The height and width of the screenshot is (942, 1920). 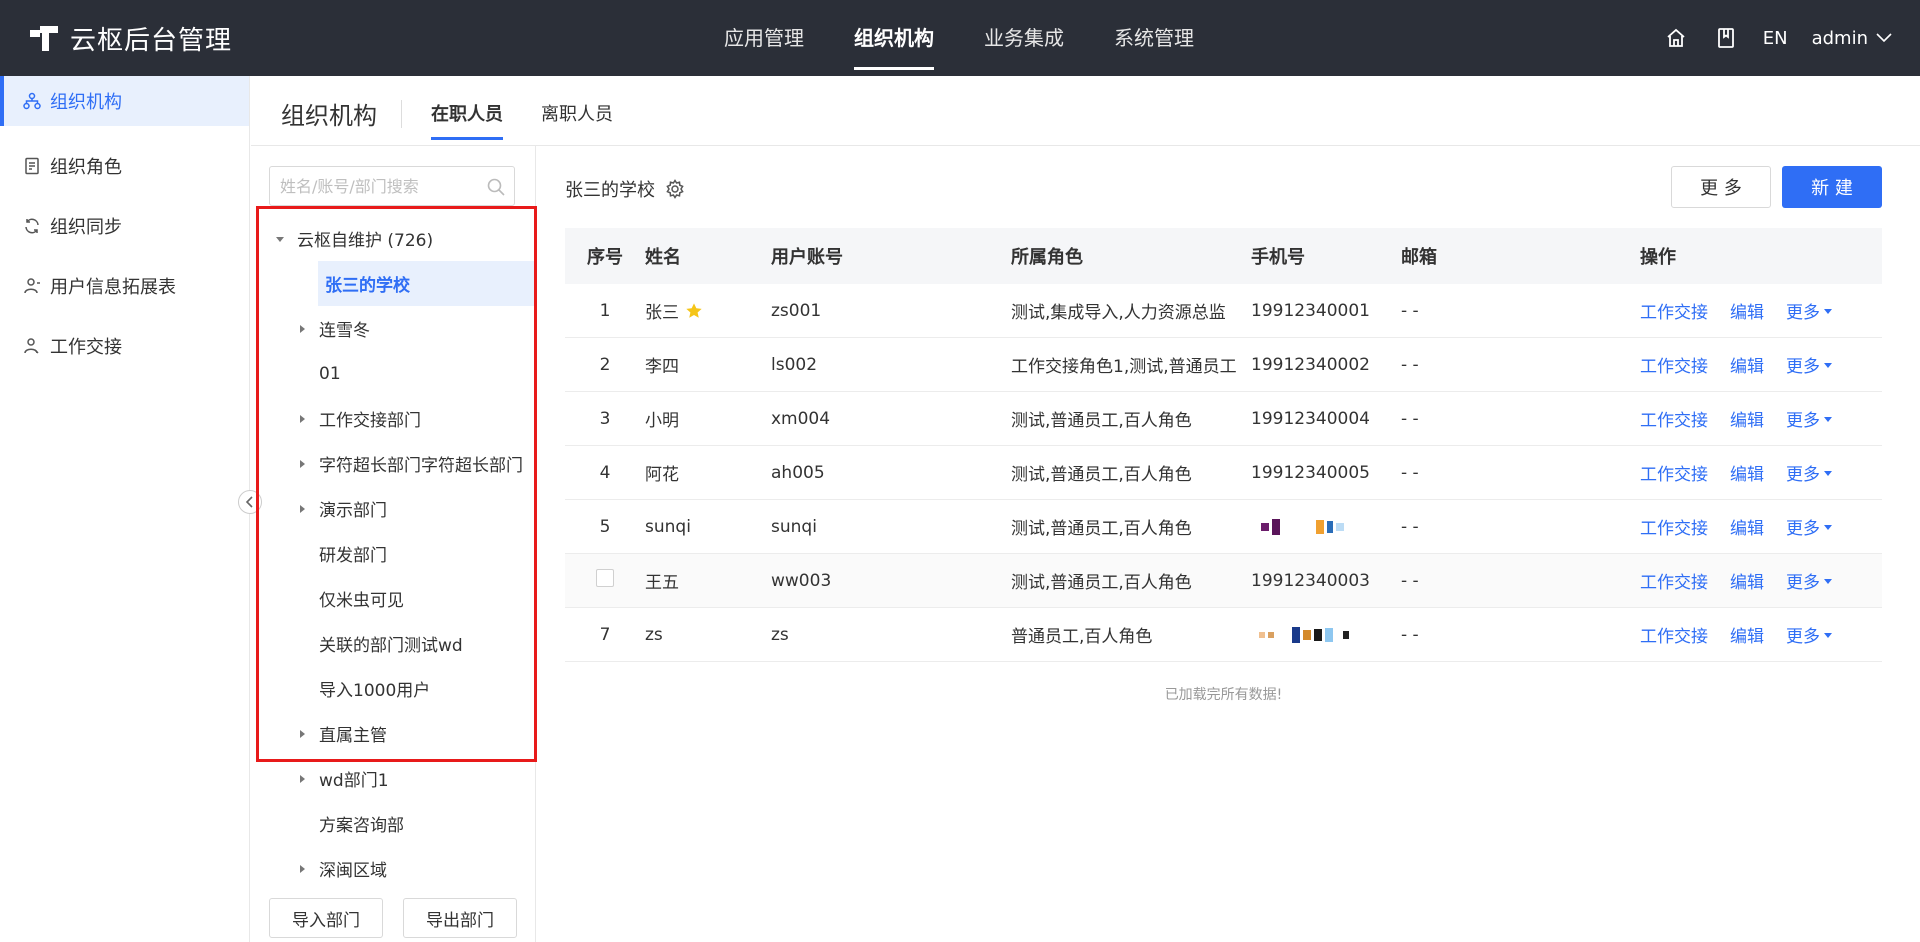 I want to click on tree-node-label: 仅米虫可见, so click(x=361, y=601).